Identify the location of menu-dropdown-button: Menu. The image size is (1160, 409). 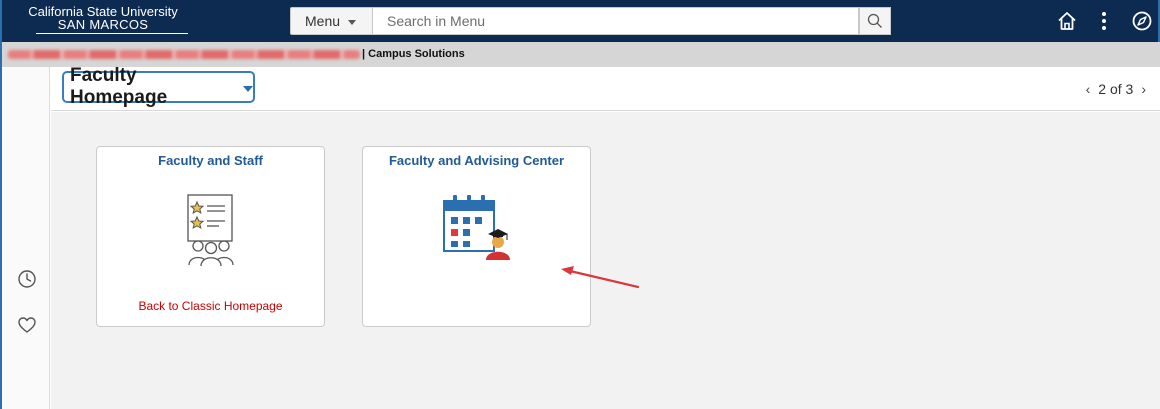
(331, 21).